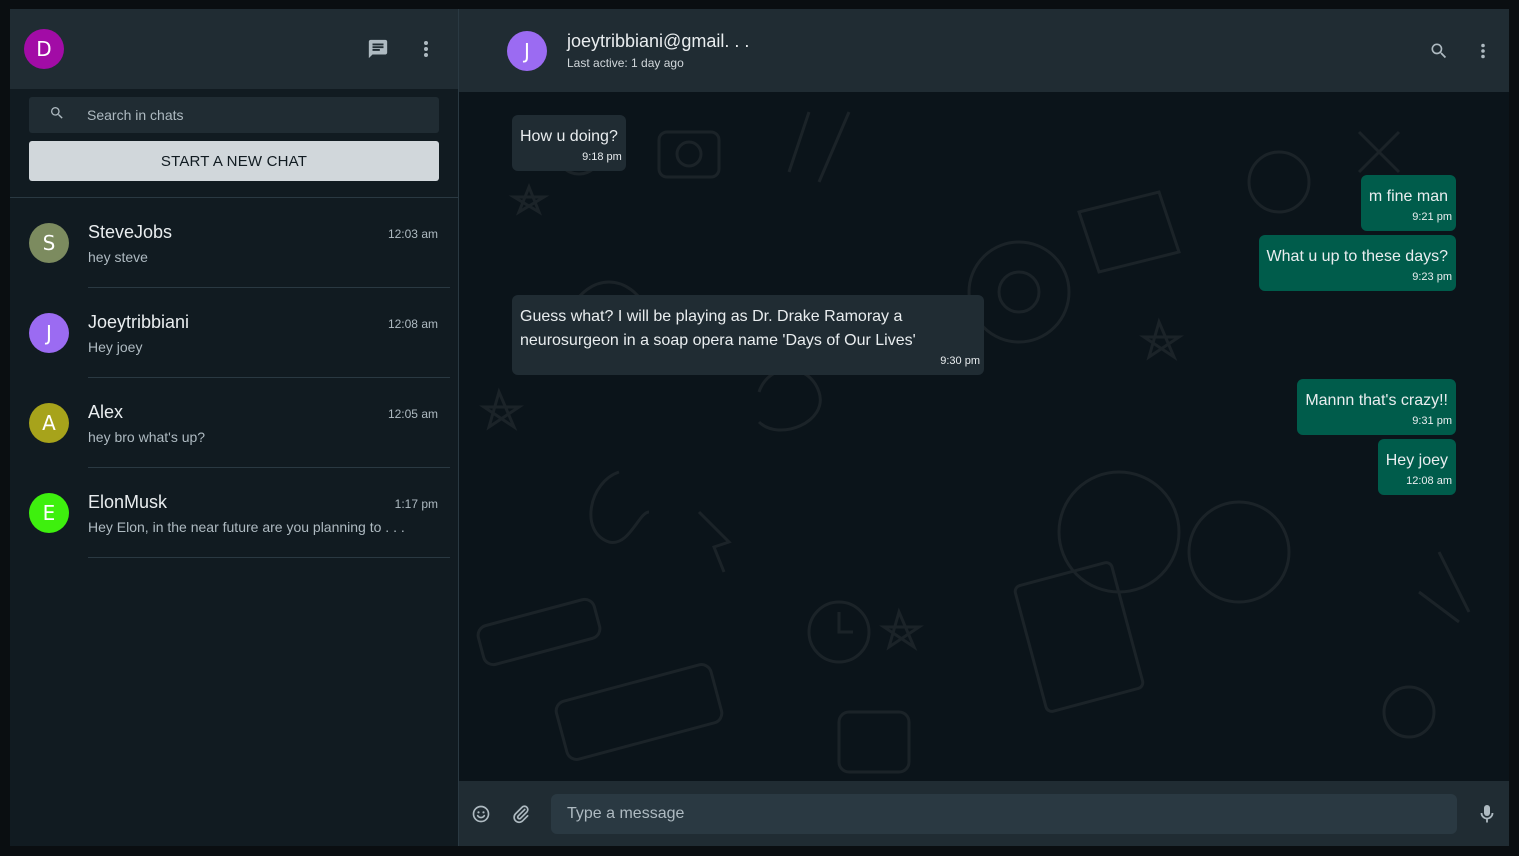 The width and height of the screenshot is (1519, 856). I want to click on emoji-icon, so click(481, 814).